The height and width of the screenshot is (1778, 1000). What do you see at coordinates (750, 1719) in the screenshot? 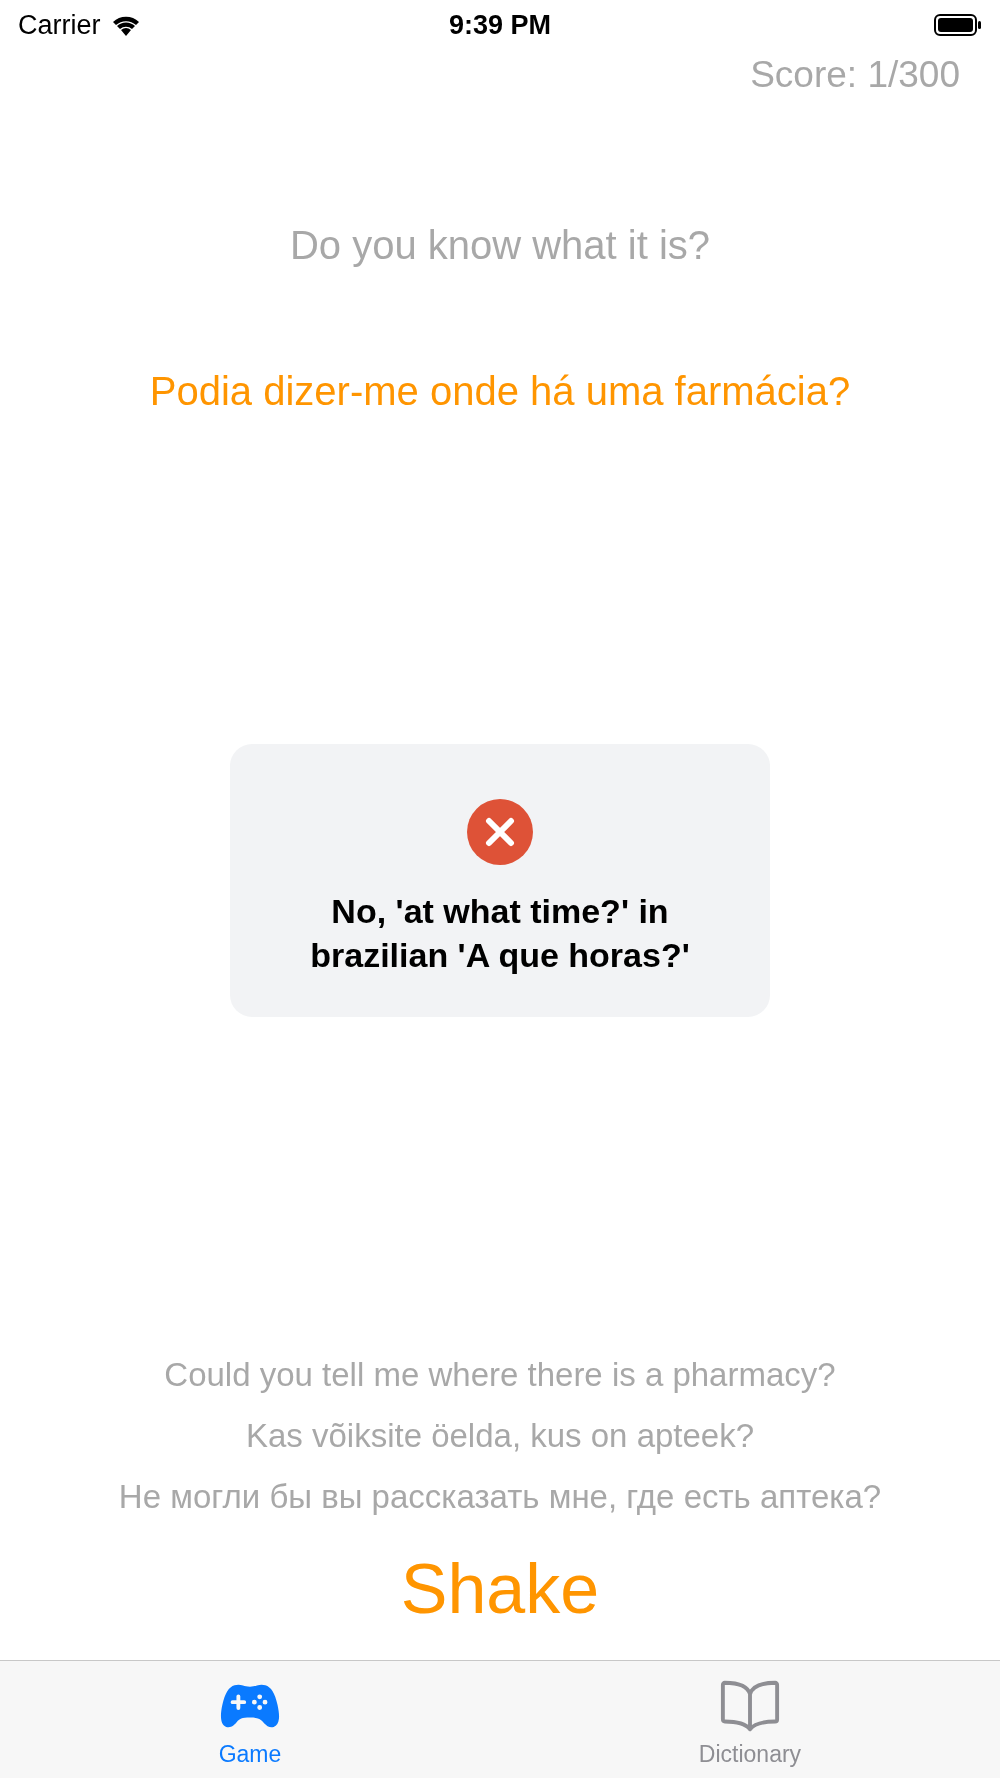
I see `tab-item: Dictionary` at bounding box center [750, 1719].